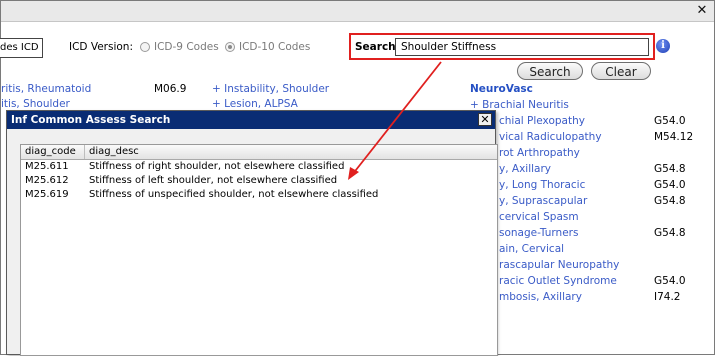 This screenshot has width=715, height=356. Describe the element at coordinates (485, 119) in the screenshot. I see `dialog-close-button: ✕` at that location.